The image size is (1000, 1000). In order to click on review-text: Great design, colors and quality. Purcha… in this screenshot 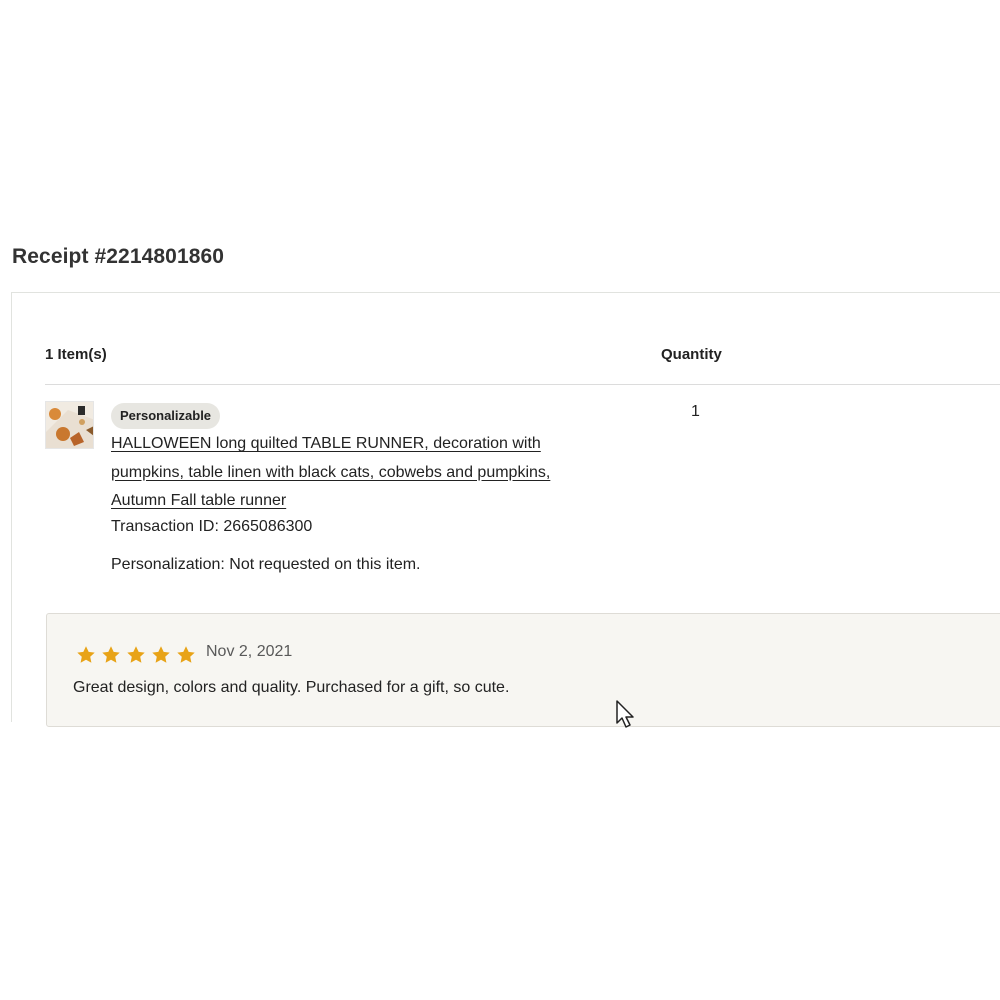, I will do `click(291, 687)`.